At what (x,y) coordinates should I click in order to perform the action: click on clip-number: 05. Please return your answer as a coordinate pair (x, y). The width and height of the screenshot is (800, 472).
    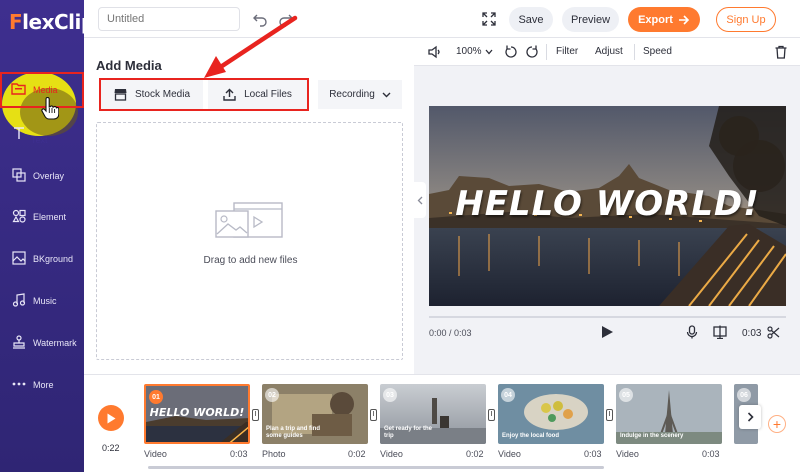
    Looking at the image, I should click on (626, 395).